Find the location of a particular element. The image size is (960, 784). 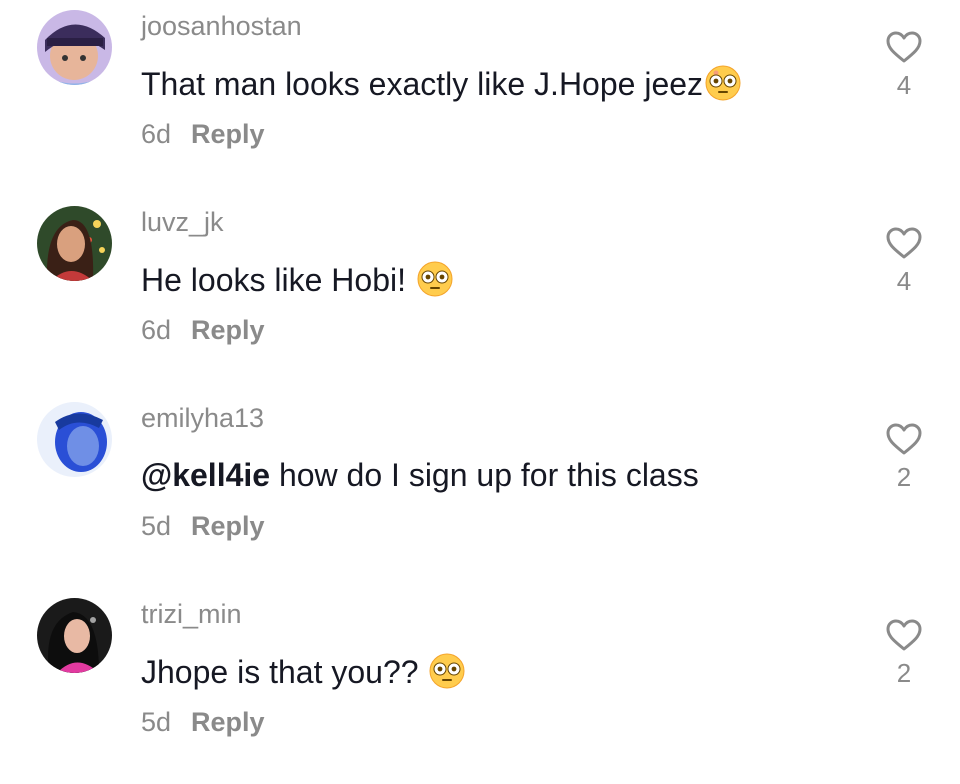

comment-text: That man looks exactly like J.Hope jeez is located at coordinates (441, 84).